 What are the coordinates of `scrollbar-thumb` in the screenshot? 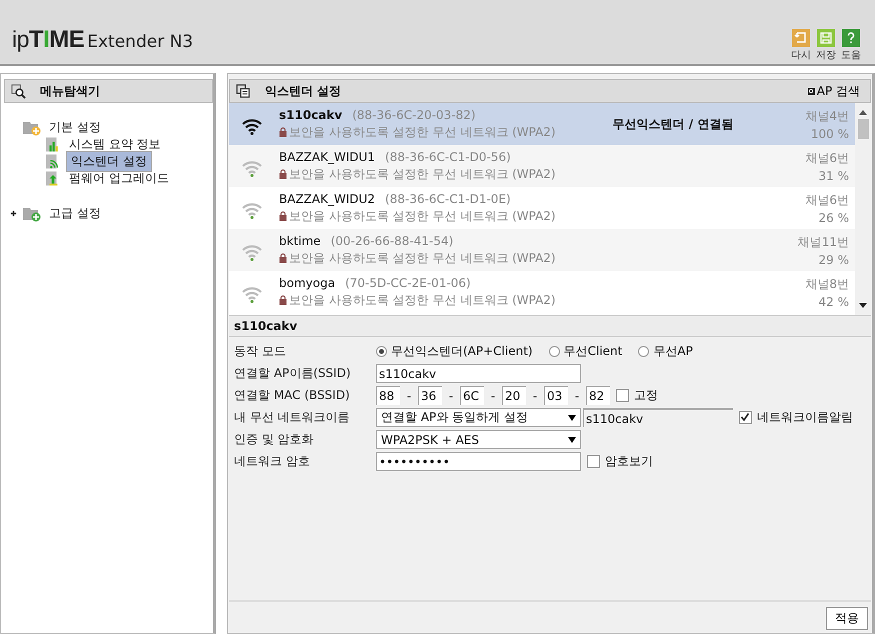 It's located at (863, 129).